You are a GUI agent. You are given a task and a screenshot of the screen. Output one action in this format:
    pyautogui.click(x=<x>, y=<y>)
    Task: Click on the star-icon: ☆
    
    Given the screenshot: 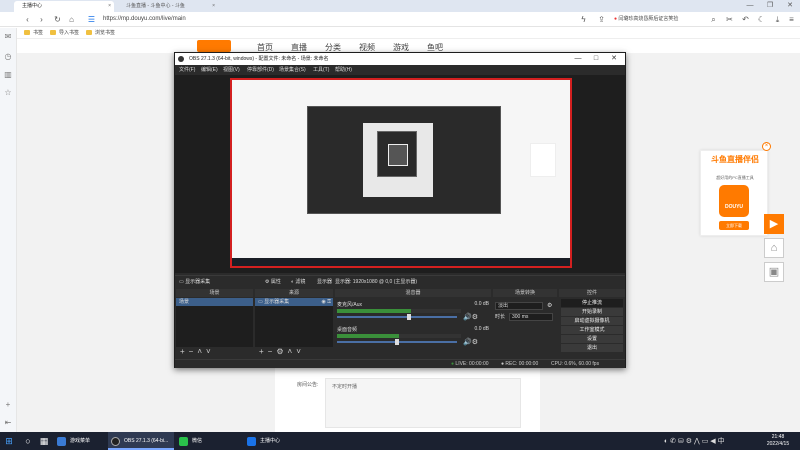 What is the action you would take?
    pyautogui.click(x=8, y=93)
    